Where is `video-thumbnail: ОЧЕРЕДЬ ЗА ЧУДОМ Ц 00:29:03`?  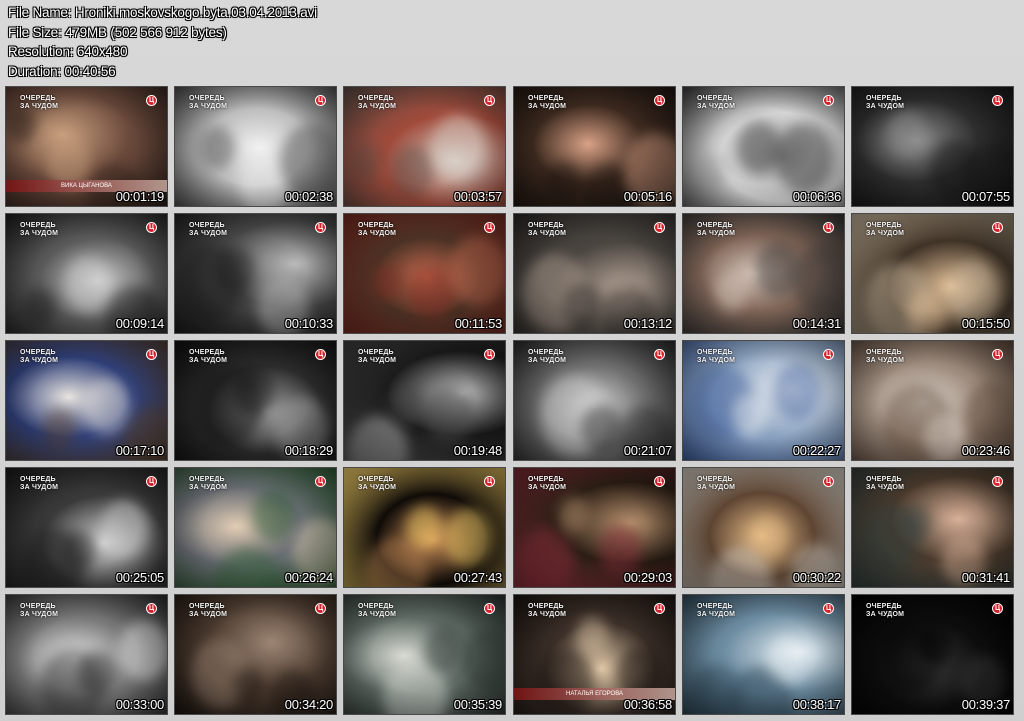 video-thumbnail: ОЧЕРЕДЬ ЗА ЧУДОМ Ц 00:29:03 is located at coordinates (594, 527).